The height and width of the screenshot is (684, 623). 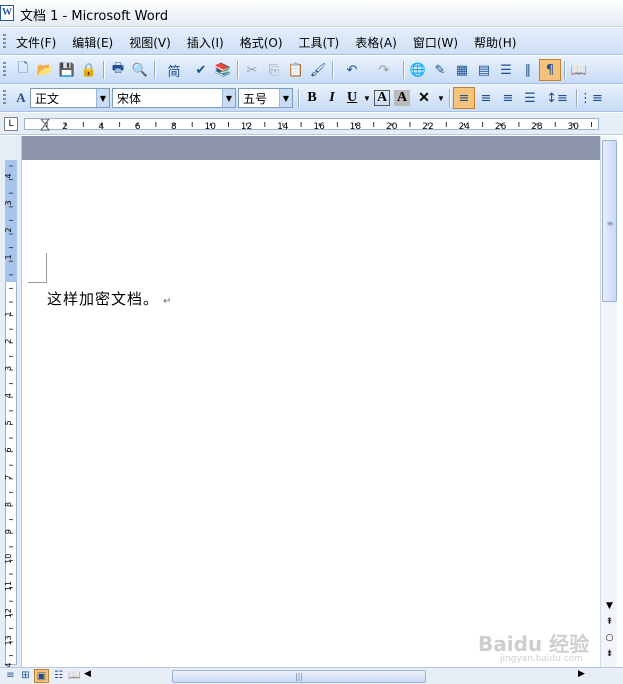 I want to click on horizontal-ruler: L 2 4 6 8 10 12 14 16 18 20 22 24 26 28 30, so click(x=311, y=124).